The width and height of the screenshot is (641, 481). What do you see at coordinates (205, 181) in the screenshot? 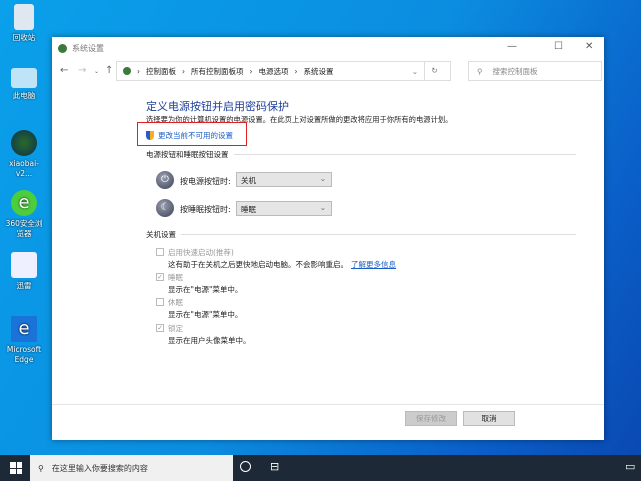
I see `power-button-label: 按电源按钮时:` at bounding box center [205, 181].